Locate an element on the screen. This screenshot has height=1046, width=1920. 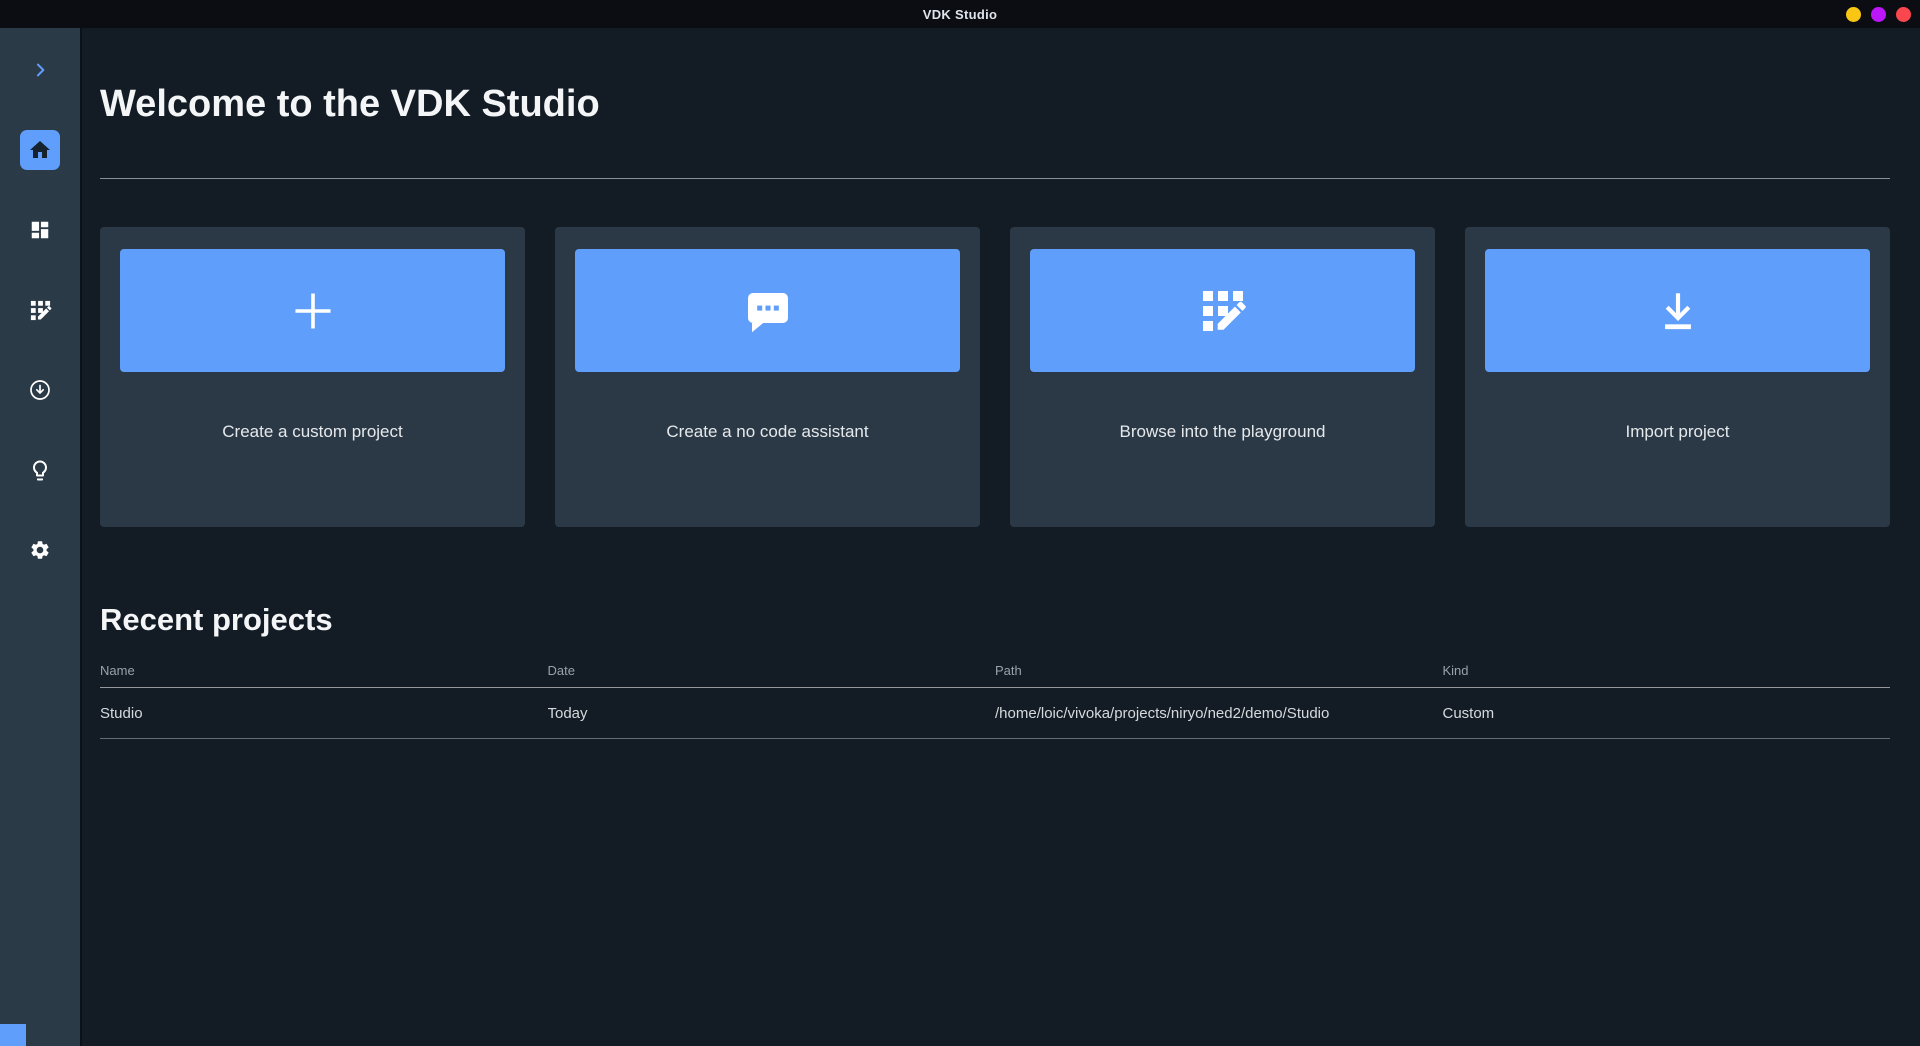
window-controls is located at coordinates (1878, 14).